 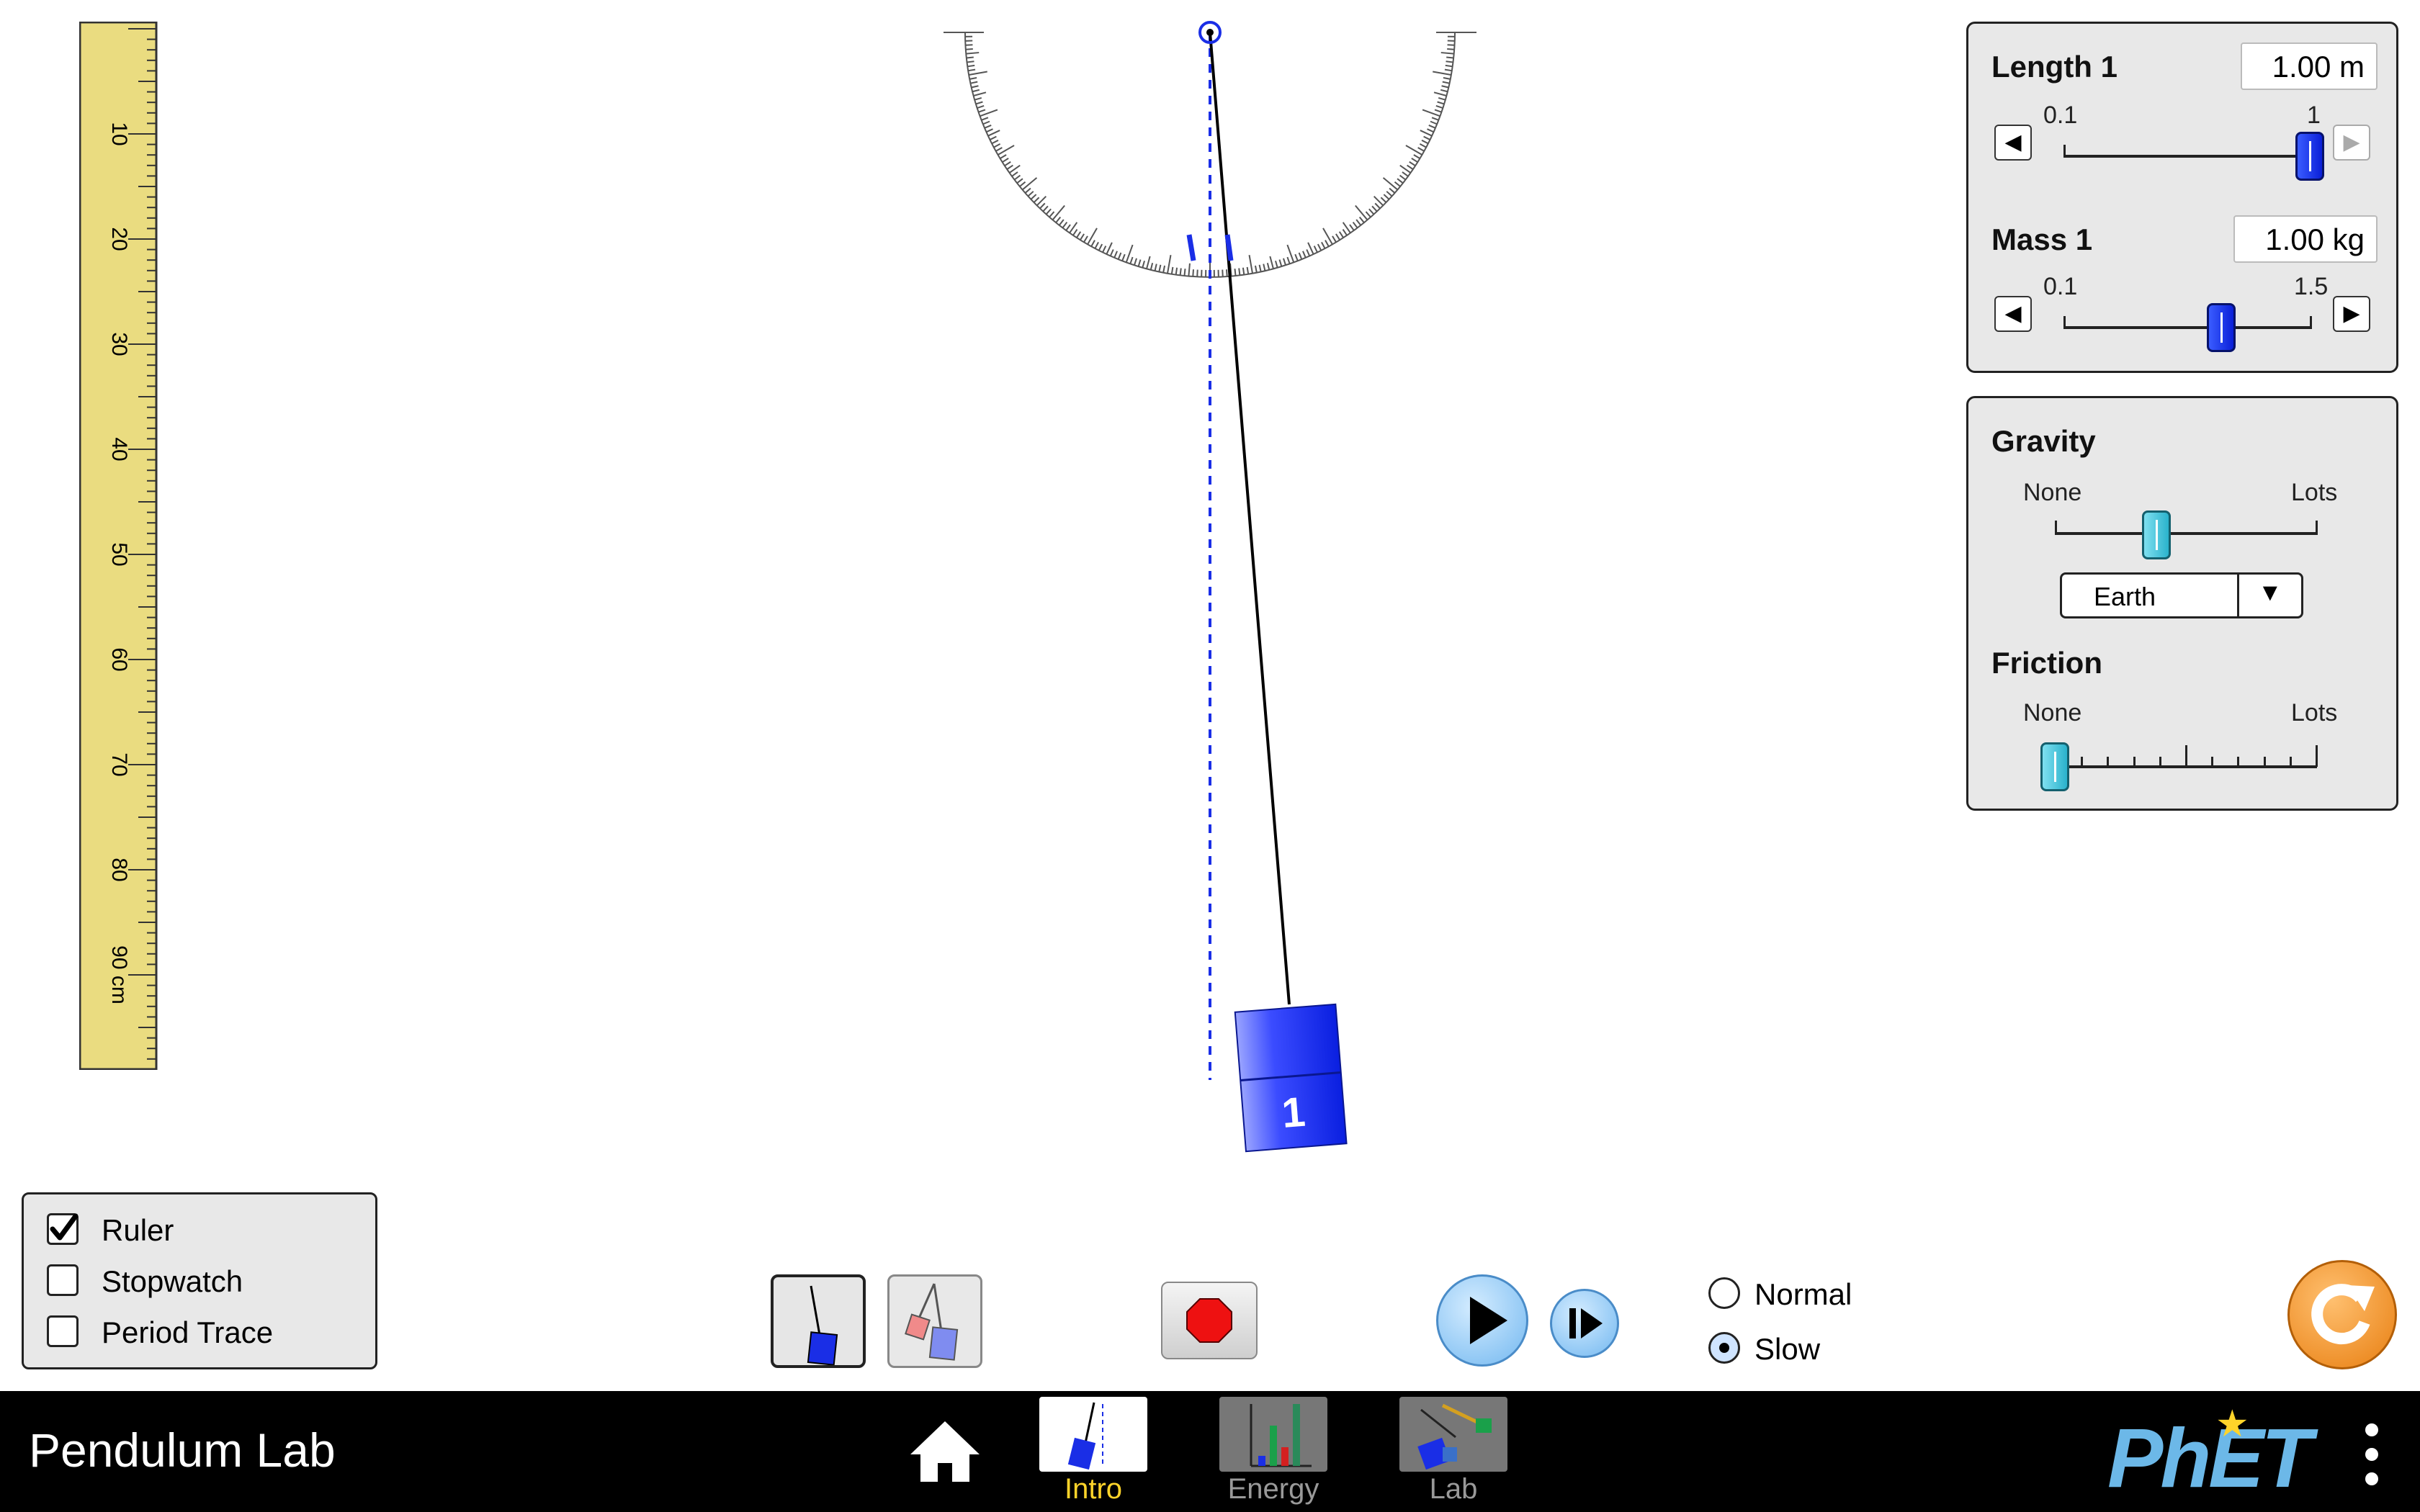 I want to click on pivot-center, so click(x=1210, y=32).